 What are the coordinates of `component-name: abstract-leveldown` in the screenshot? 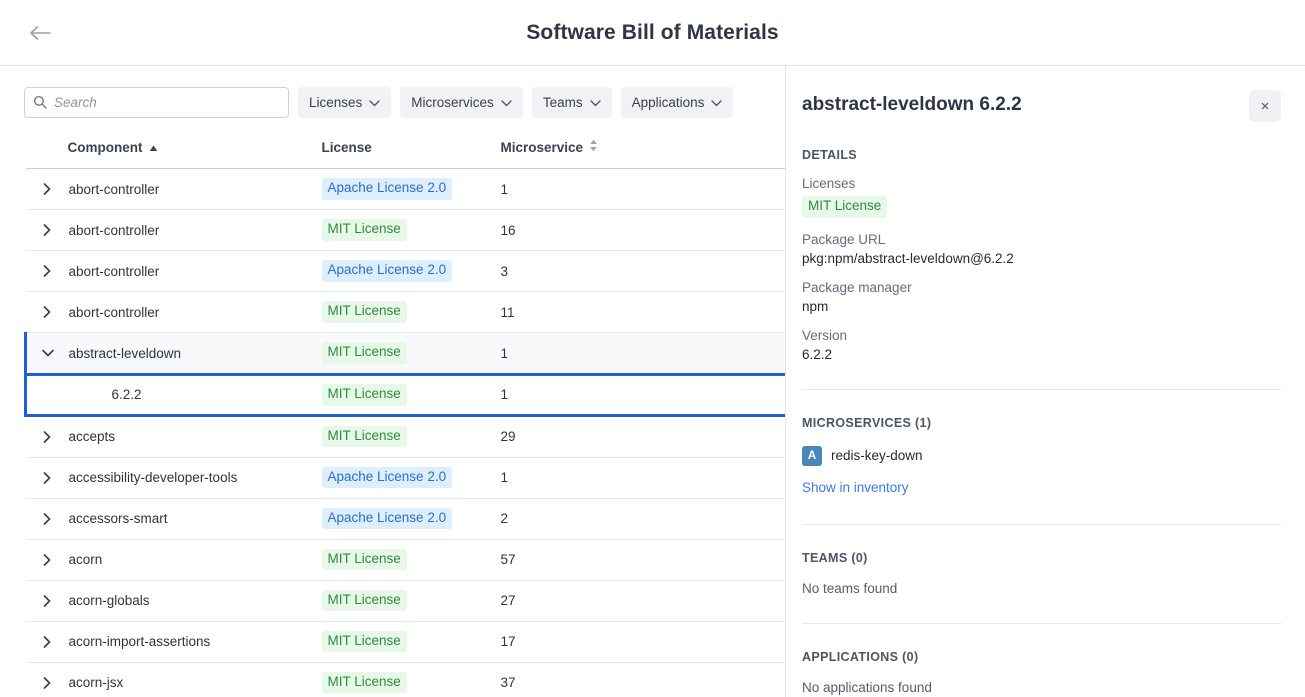 It's located at (125, 353).